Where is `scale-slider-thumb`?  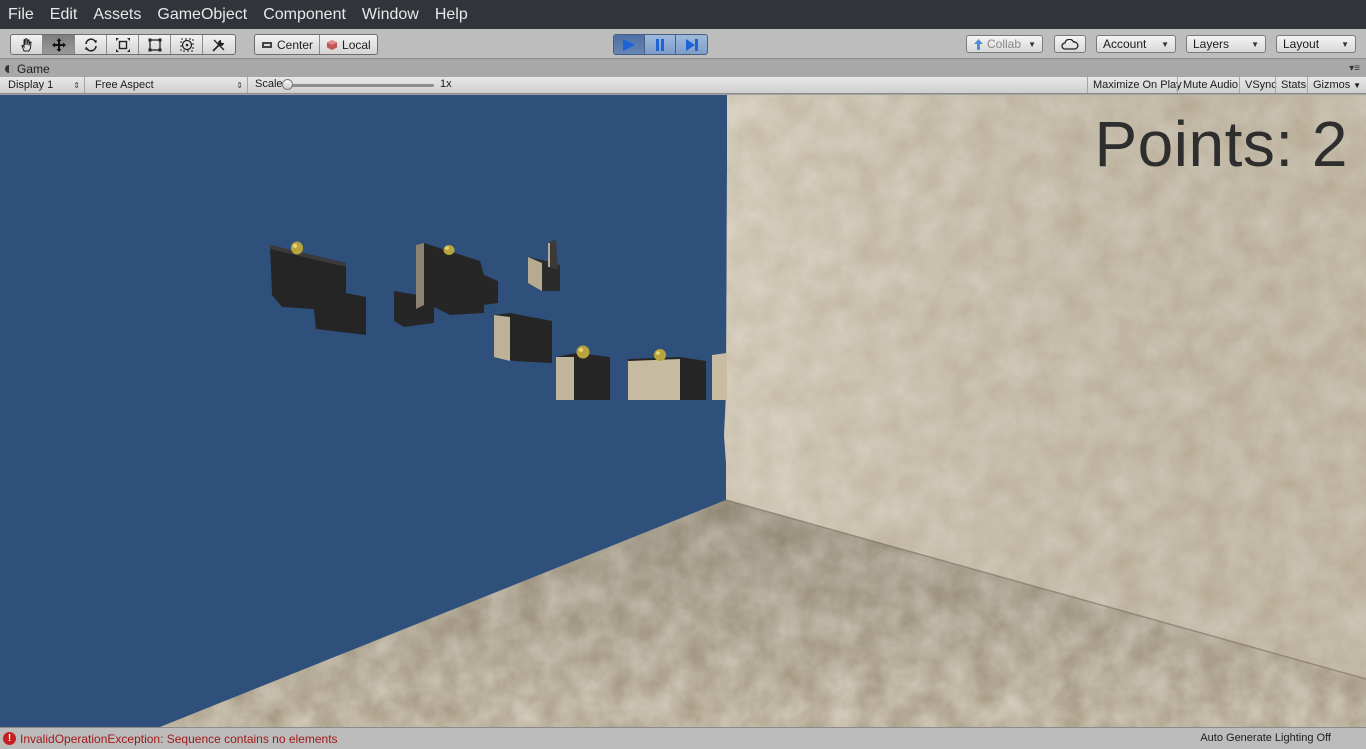 scale-slider-thumb is located at coordinates (287, 84).